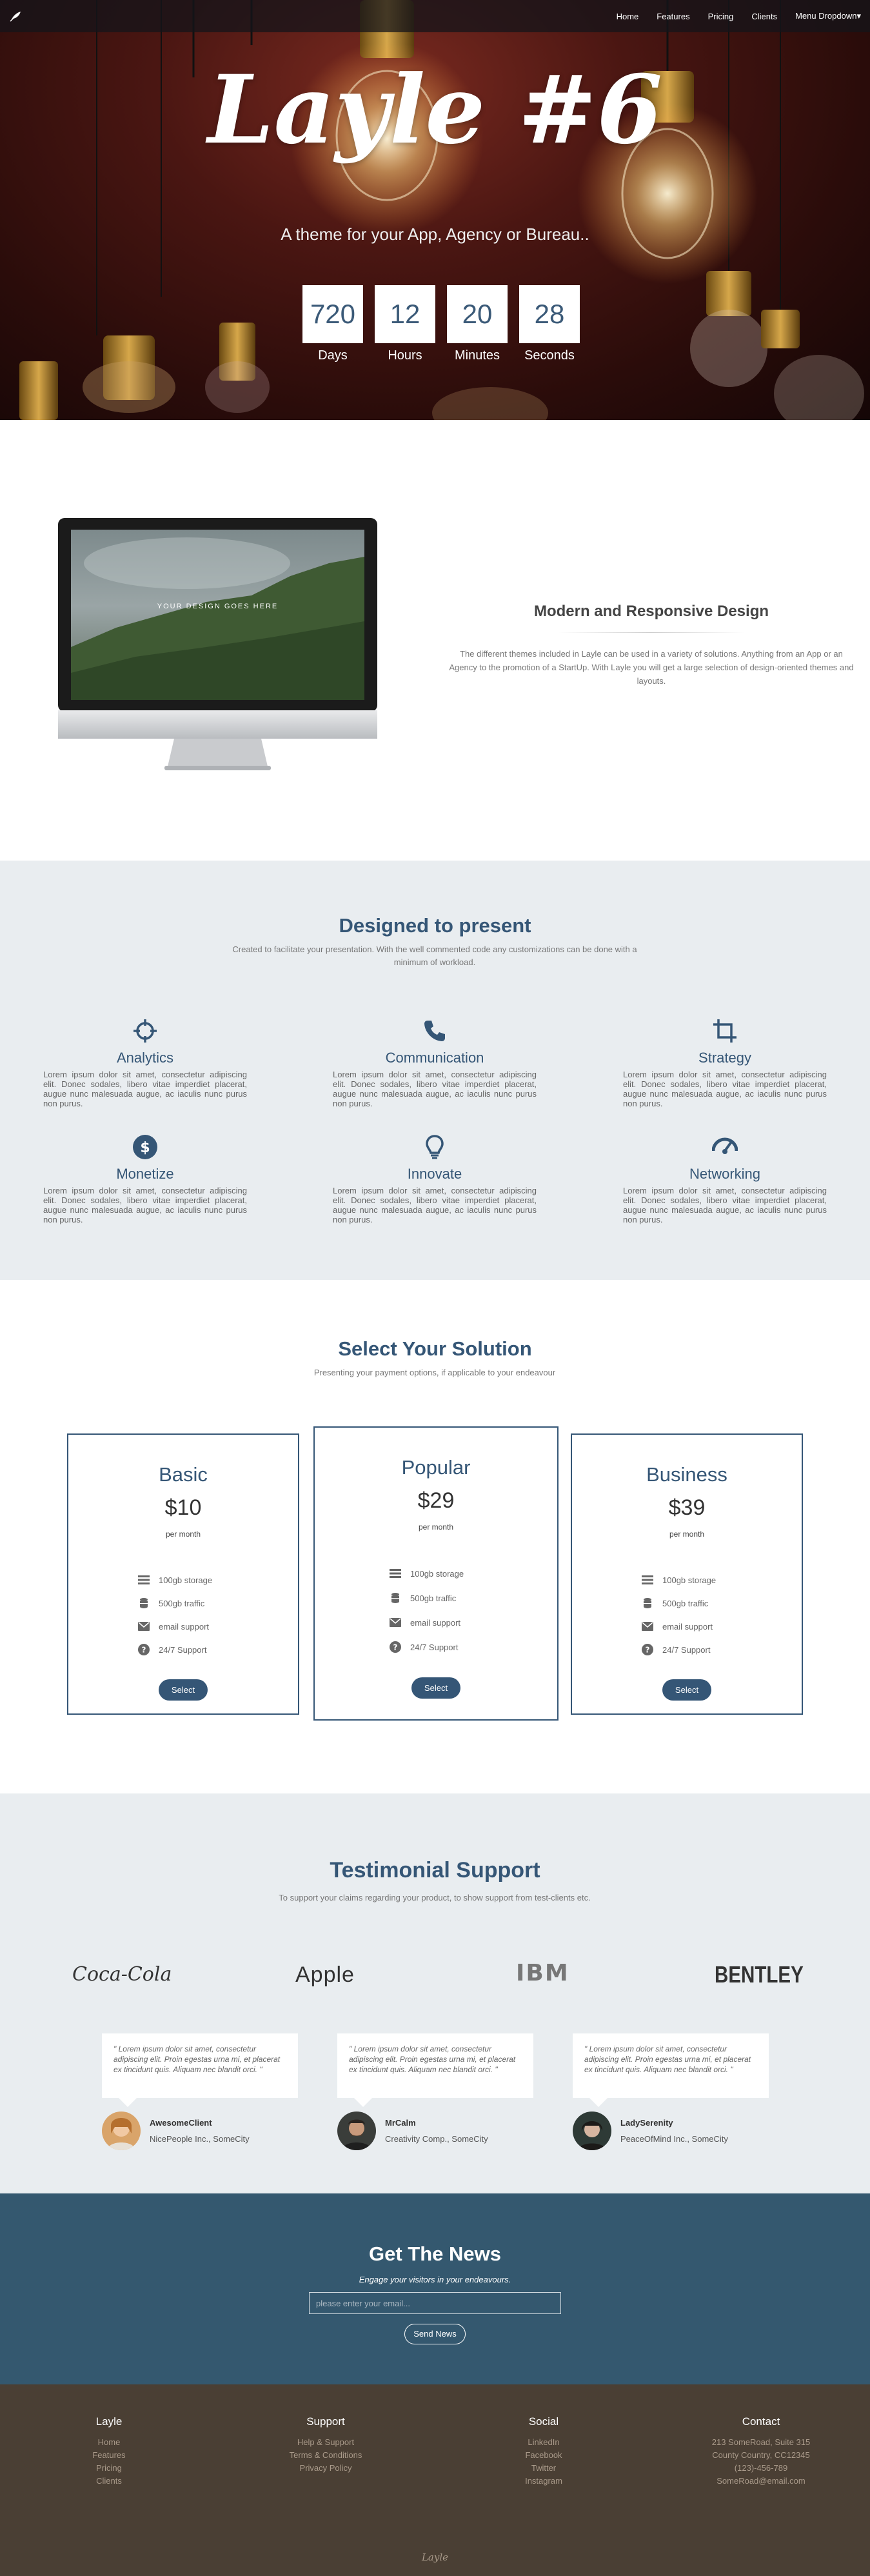  Describe the element at coordinates (543, 2468) in the screenshot. I see `footer-link-twitter: Twitter` at that location.